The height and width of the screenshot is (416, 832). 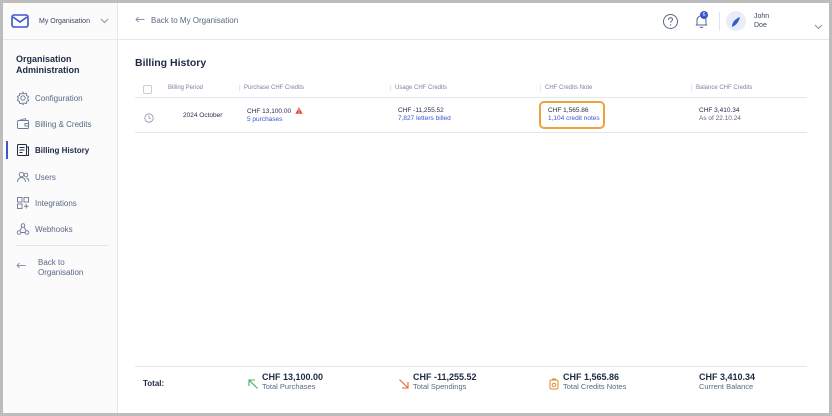 I want to click on user-name: John Doe, so click(x=761, y=21).